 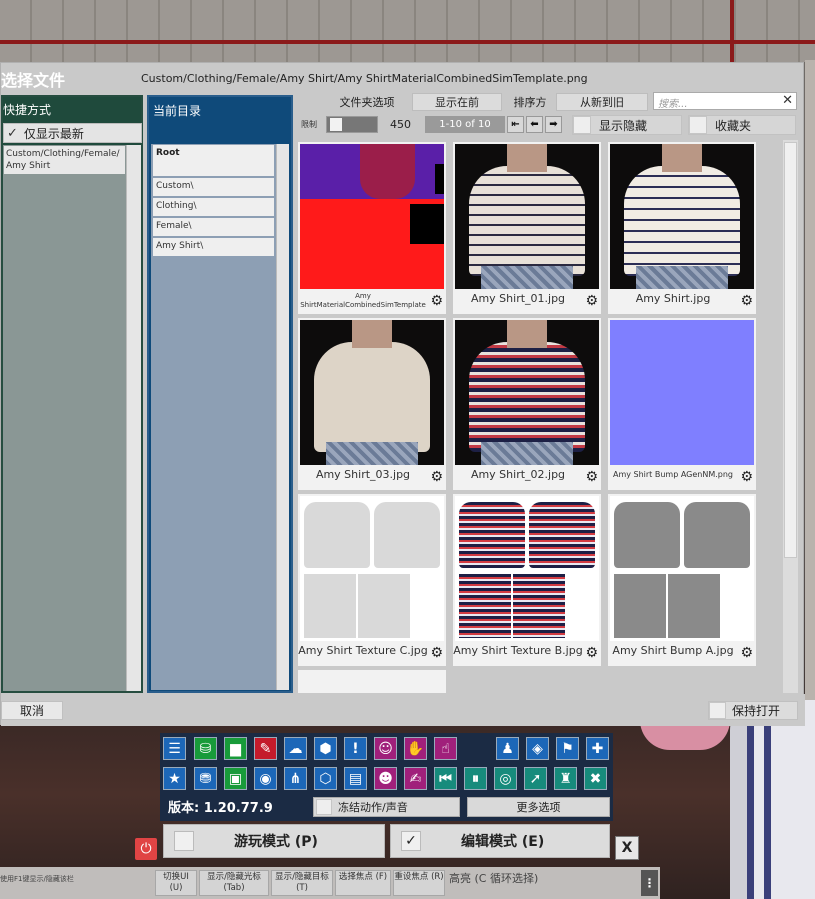 I want to click on cancel-button: 取消, so click(x=32, y=710).